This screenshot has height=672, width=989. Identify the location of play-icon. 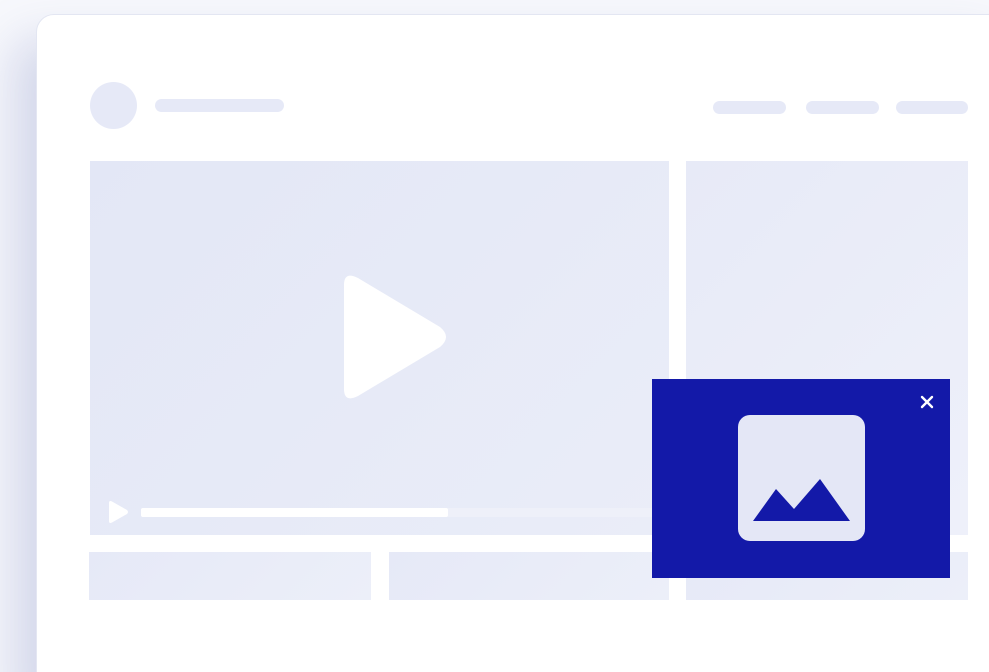
(390, 337).